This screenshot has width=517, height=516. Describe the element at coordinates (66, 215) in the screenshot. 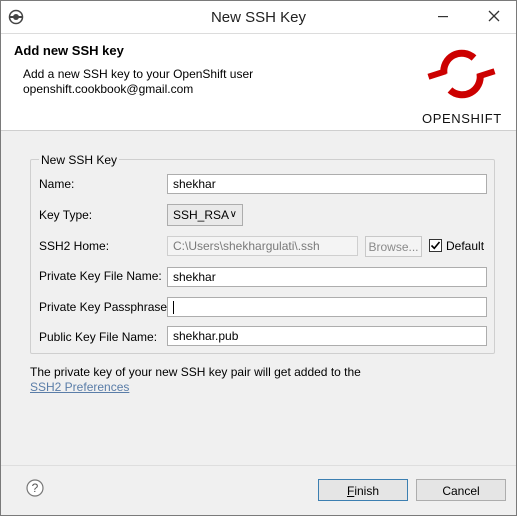

I see `key-type-label: Key Type:` at that location.